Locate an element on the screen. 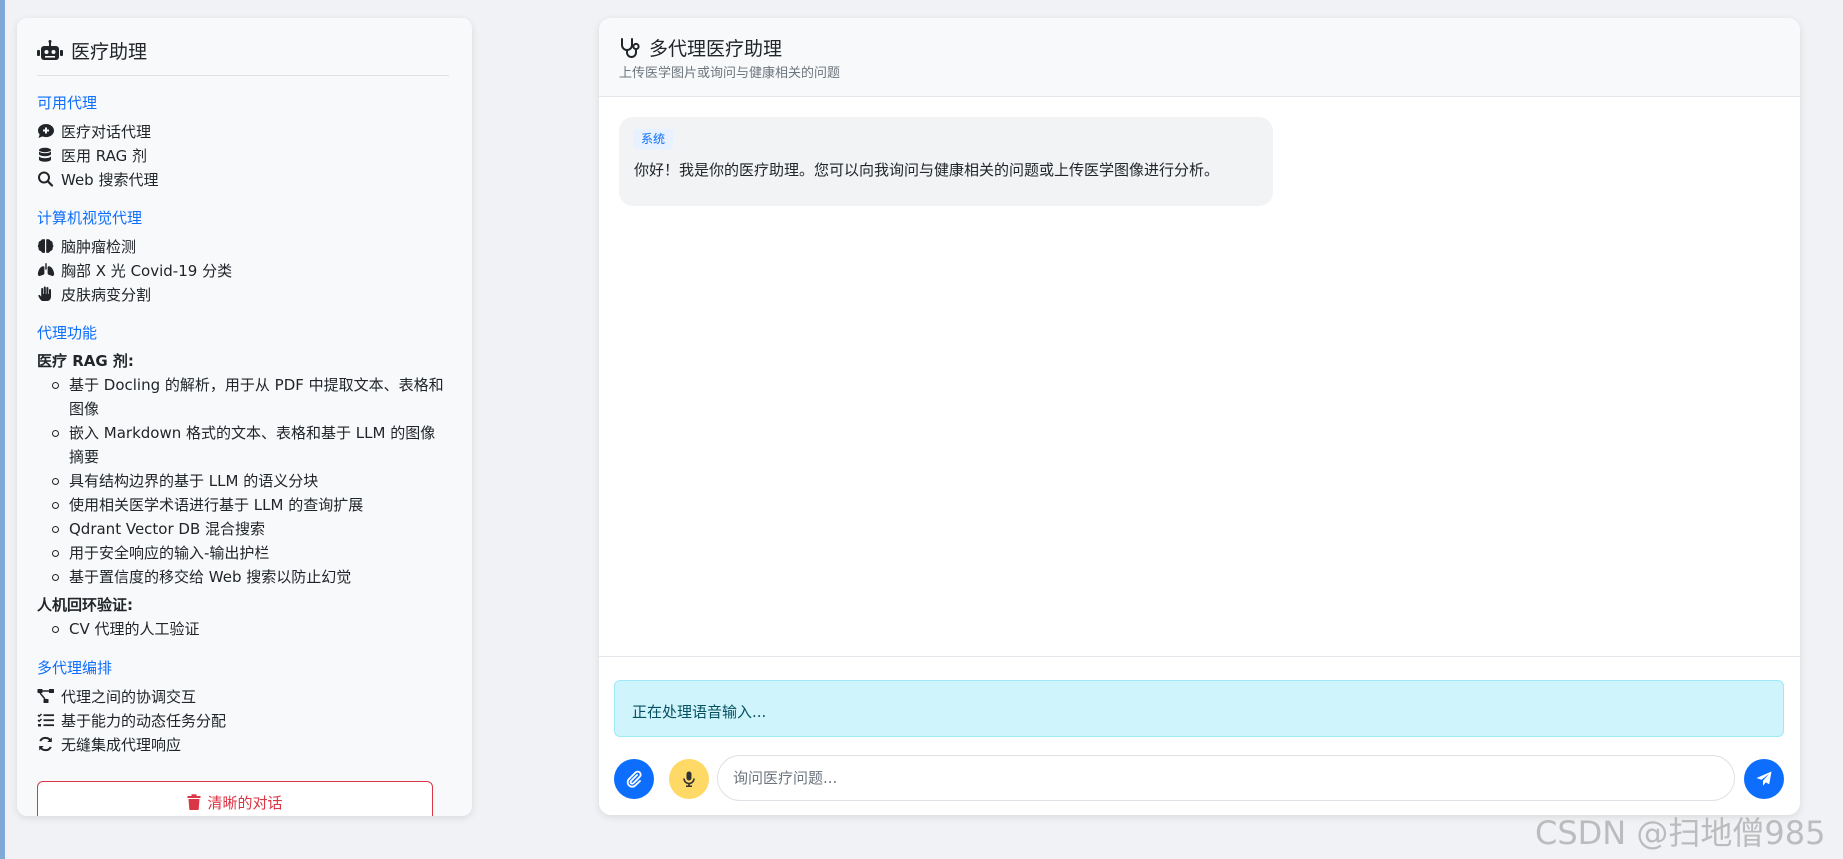  paperclip-icon is located at coordinates (634, 779).